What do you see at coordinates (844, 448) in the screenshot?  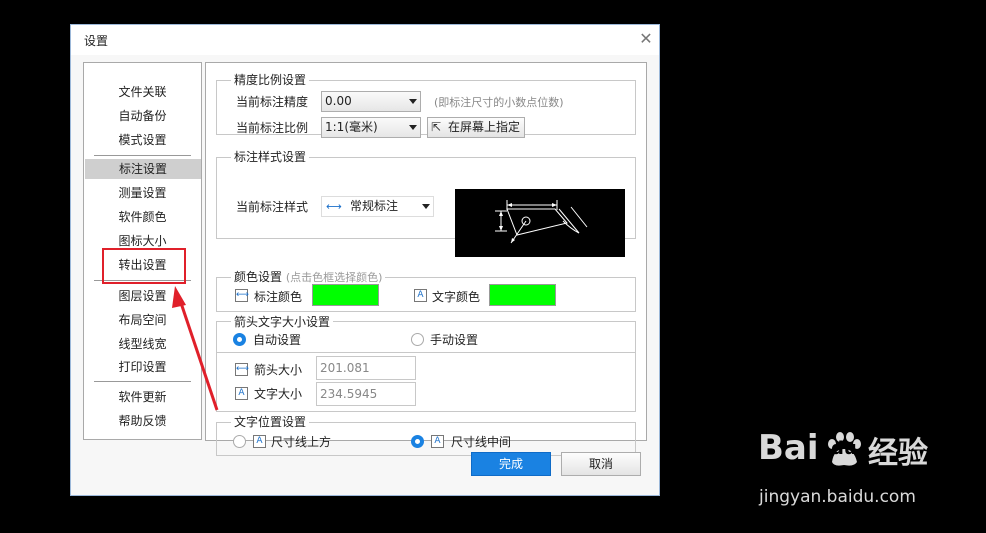 I see `watermark-brand-b: du` at bounding box center [844, 448].